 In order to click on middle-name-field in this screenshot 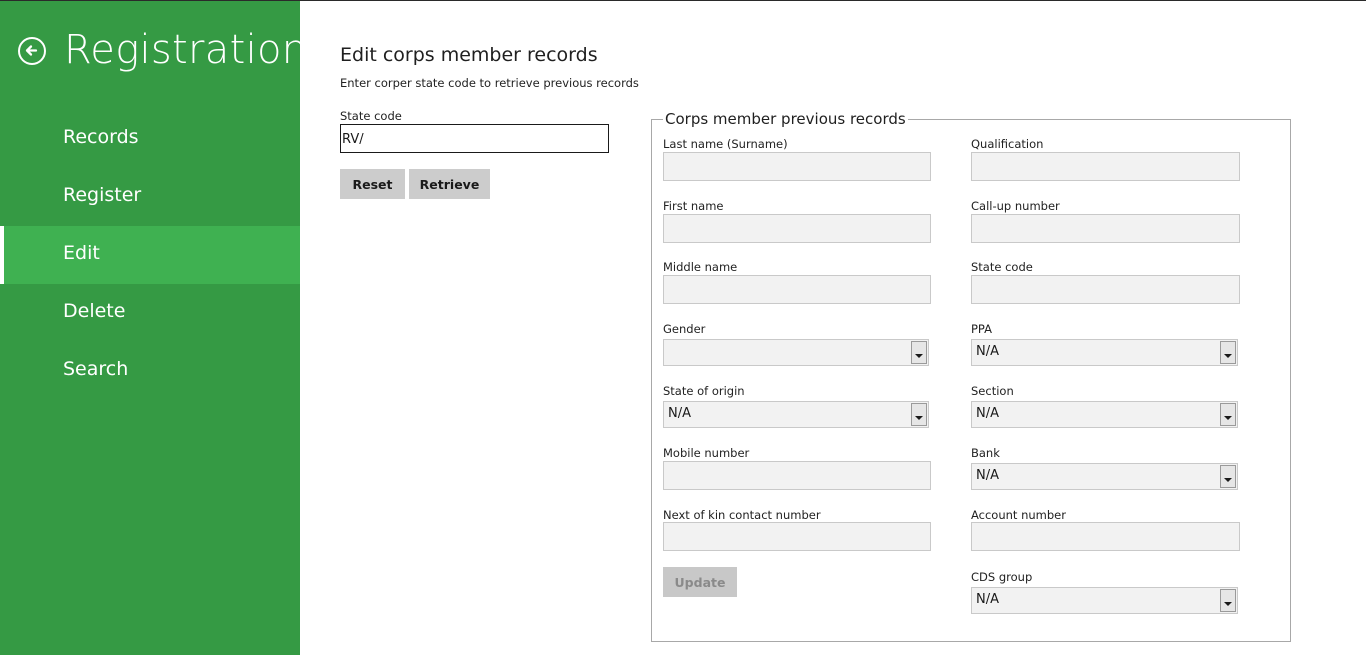, I will do `click(797, 289)`.